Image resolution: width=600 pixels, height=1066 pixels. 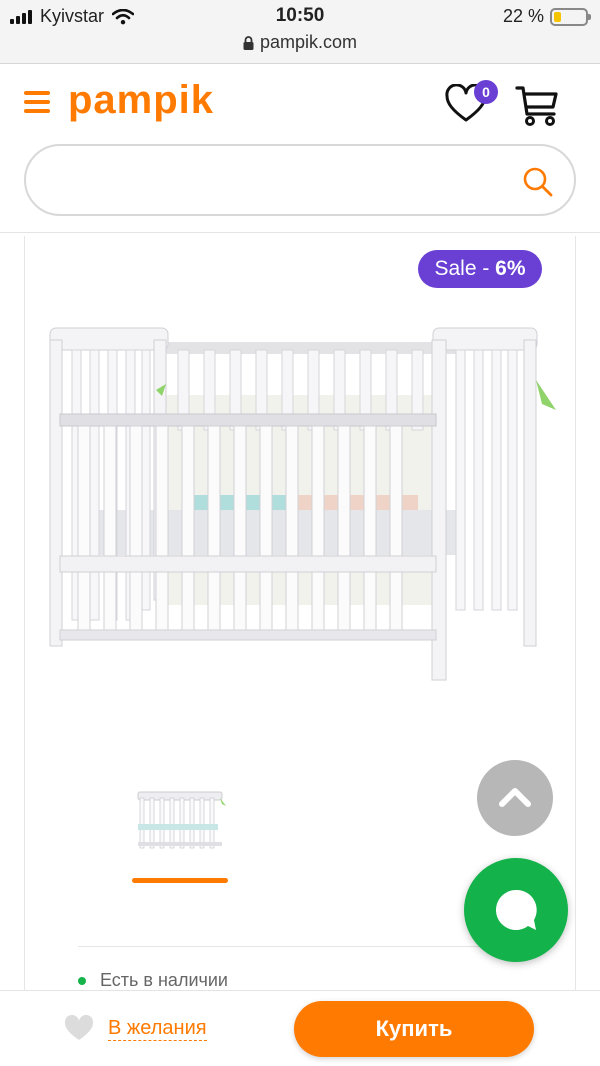 I want to click on status-bar: Kyivstar 10:50 22 % pampik.com, so click(x=300, y=32).